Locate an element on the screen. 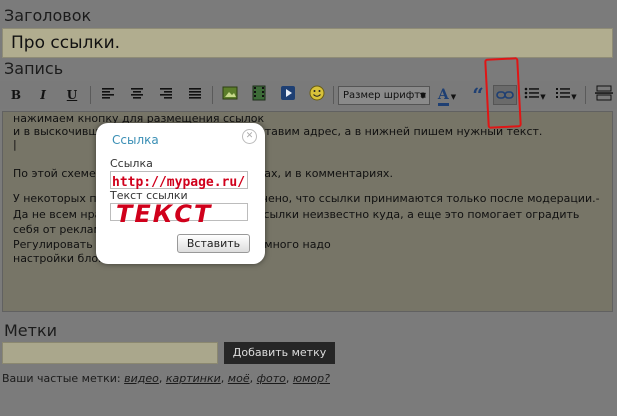  tag-link: видео is located at coordinates (141, 378).